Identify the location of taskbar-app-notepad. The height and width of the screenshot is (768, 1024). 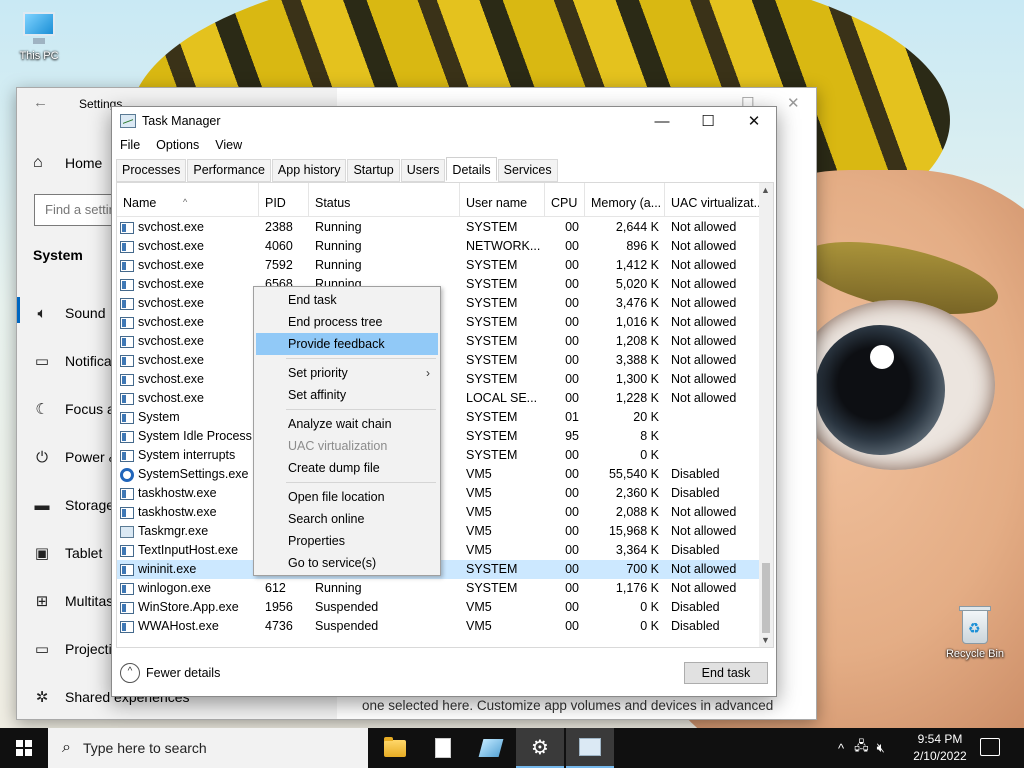
(491, 748).